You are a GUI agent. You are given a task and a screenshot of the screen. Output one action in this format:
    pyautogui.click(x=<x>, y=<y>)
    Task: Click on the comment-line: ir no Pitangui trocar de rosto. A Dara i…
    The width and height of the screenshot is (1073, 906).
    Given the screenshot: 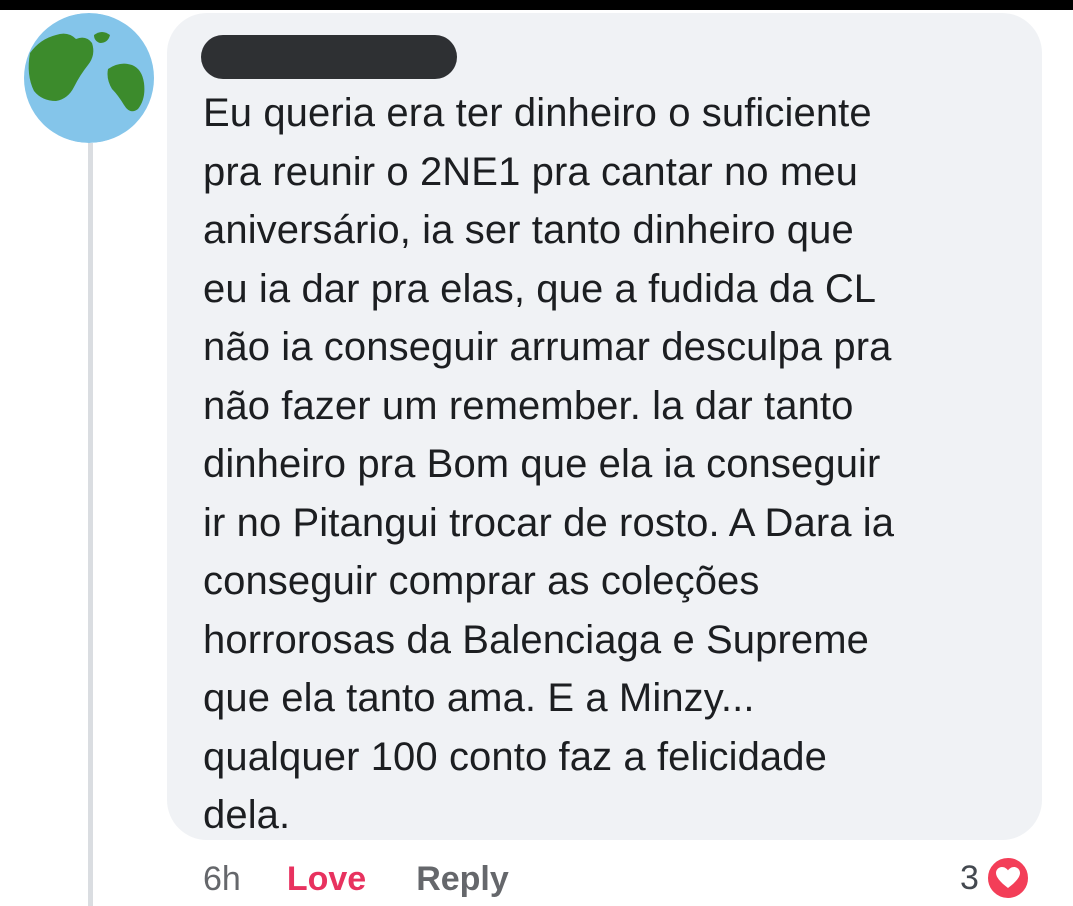 What is the action you would take?
    pyautogui.click(x=549, y=522)
    